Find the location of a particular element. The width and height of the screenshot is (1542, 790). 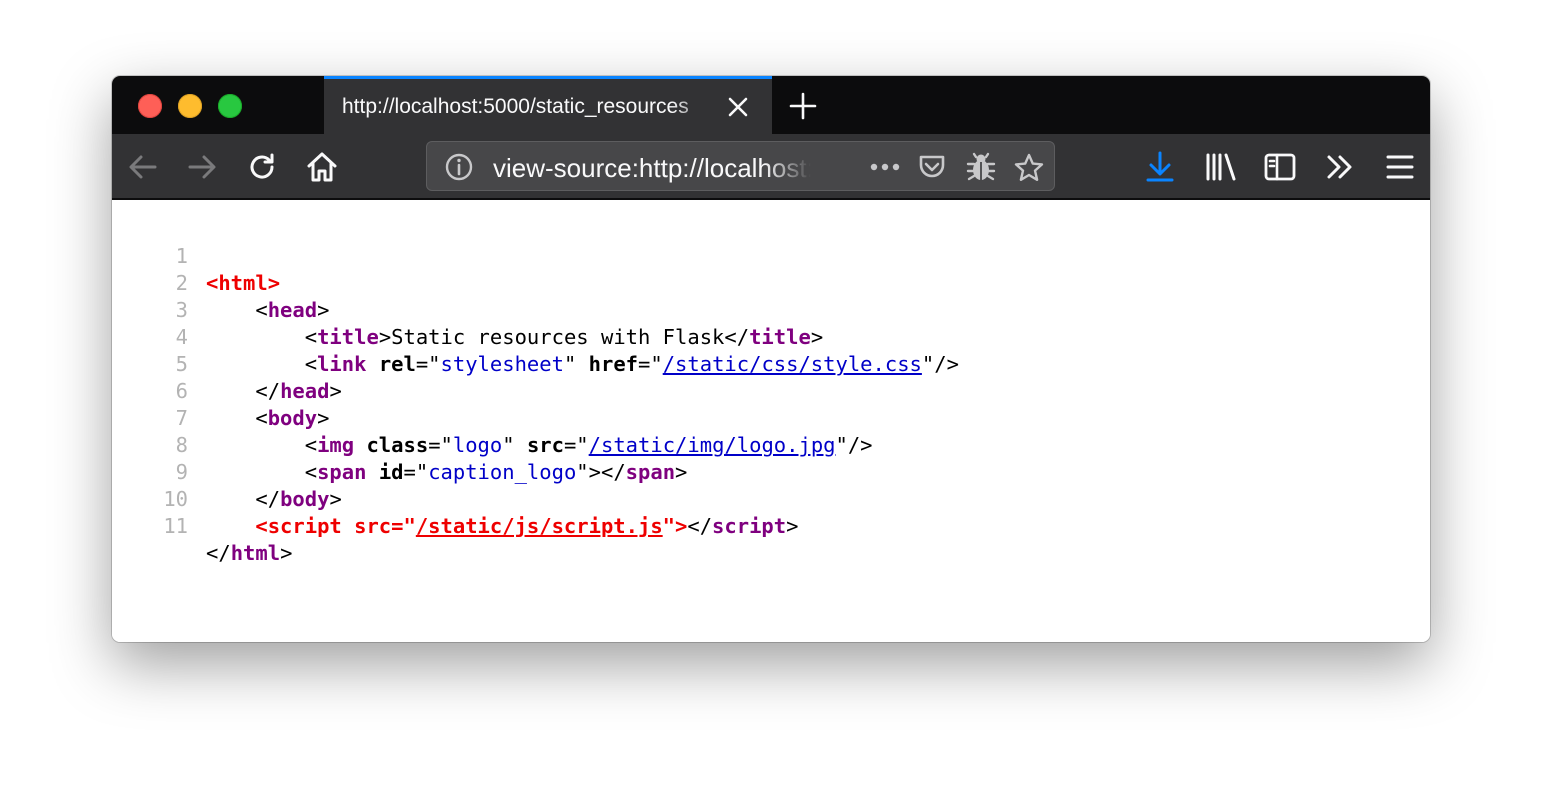

info-icon is located at coordinates (459, 167).